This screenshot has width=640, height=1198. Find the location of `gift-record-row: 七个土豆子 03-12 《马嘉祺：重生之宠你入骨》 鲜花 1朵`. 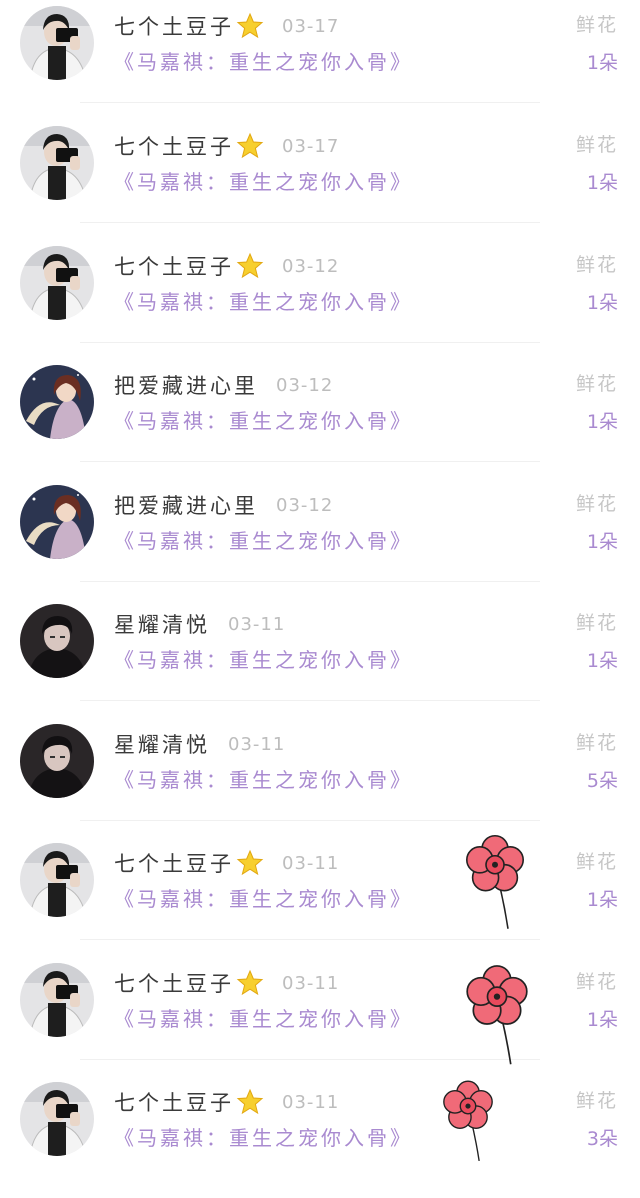

gift-record-row: 七个土豆子 03-12 《马嘉祺：重生之宠你入骨》 鲜花 1朵 is located at coordinates (320, 302).